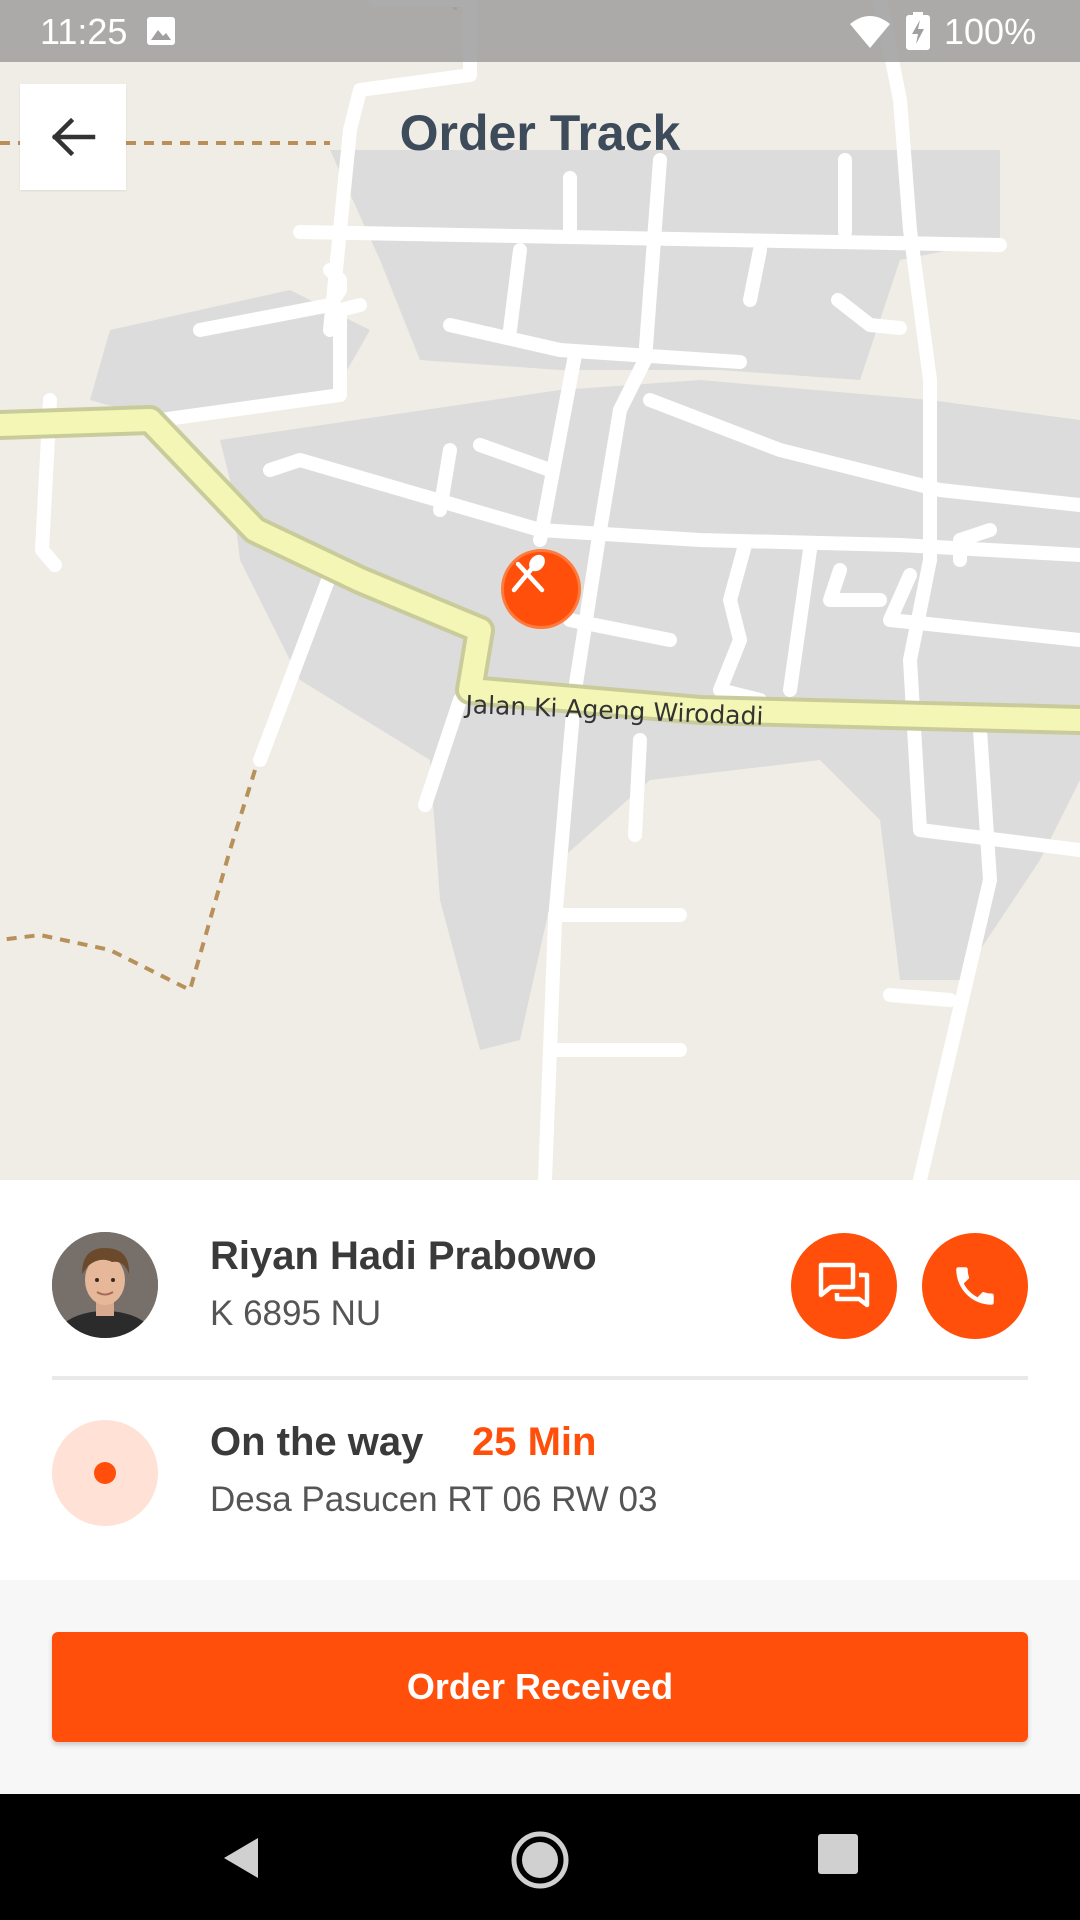 This screenshot has height=1920, width=1080. What do you see at coordinates (84, 31) in the screenshot?
I see `status-time: 11:25` at bounding box center [84, 31].